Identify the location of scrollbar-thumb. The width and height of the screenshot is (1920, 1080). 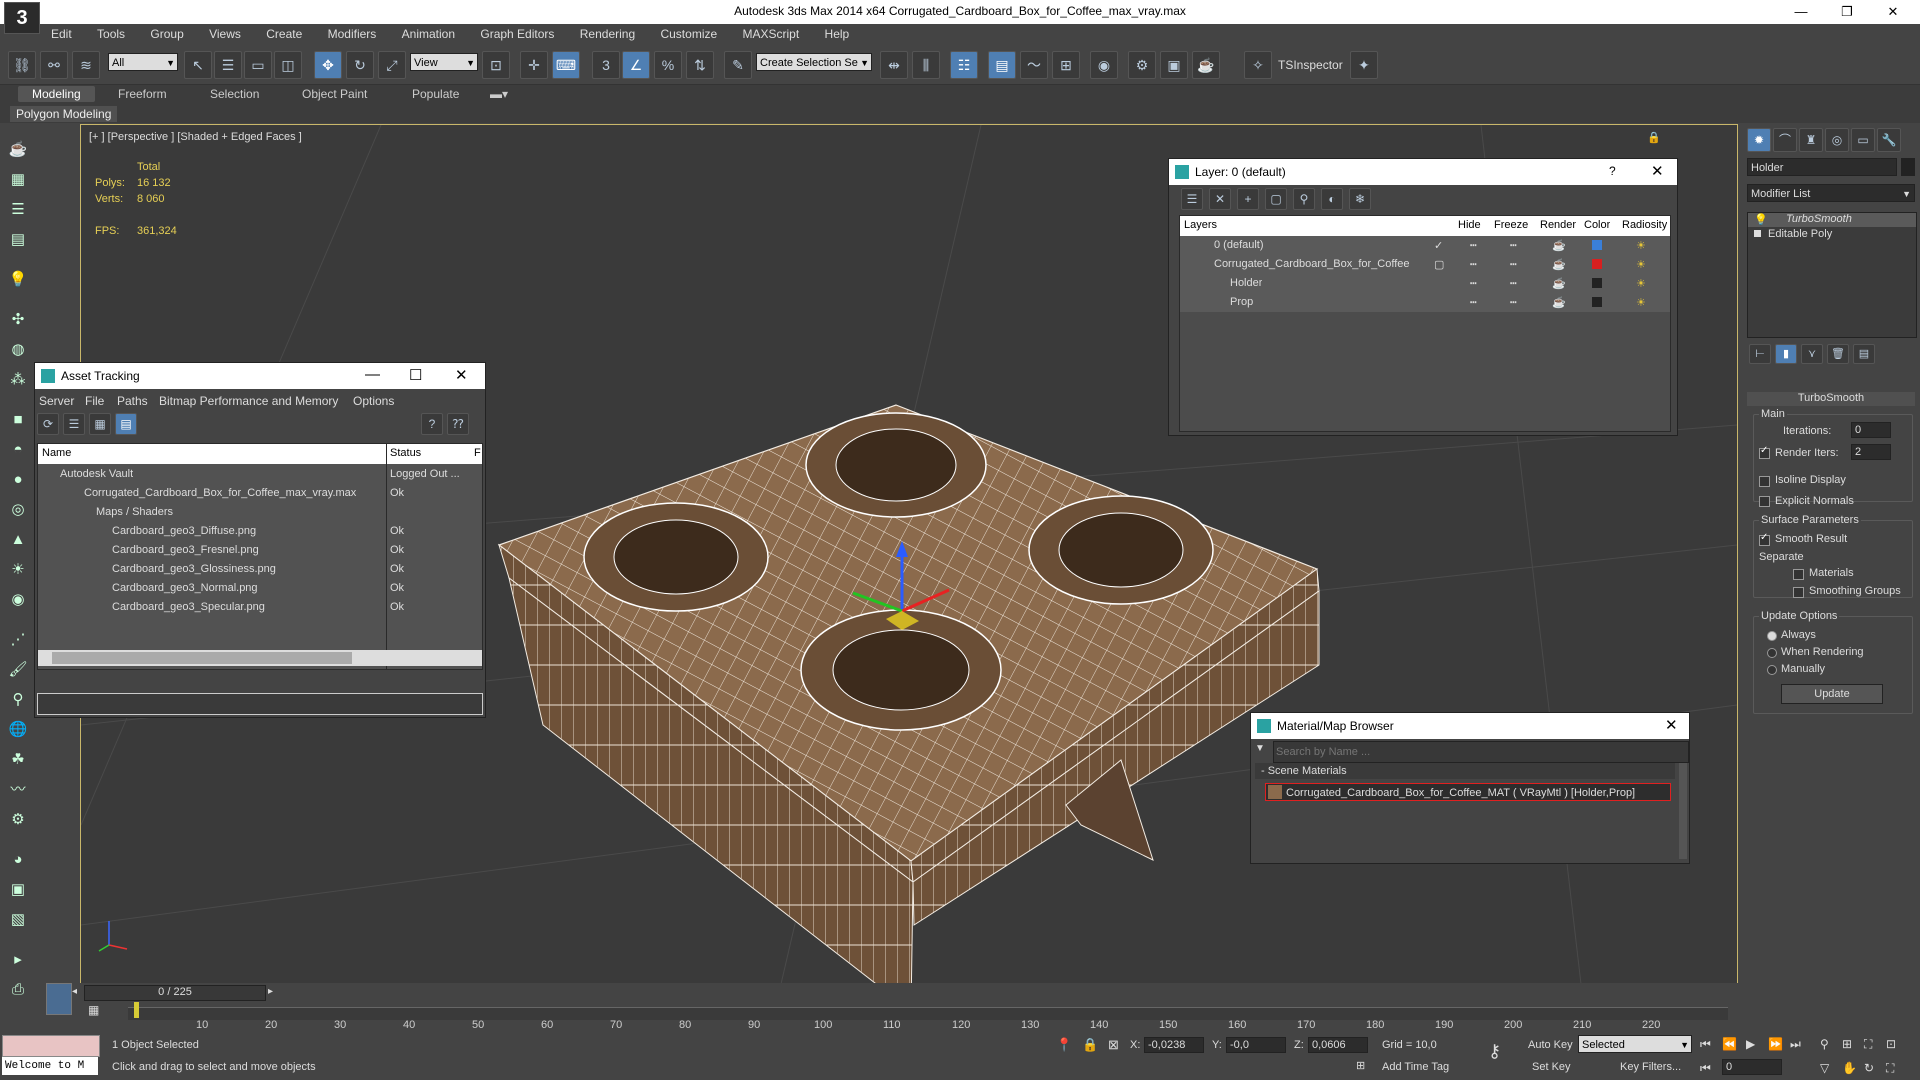
(202, 658).